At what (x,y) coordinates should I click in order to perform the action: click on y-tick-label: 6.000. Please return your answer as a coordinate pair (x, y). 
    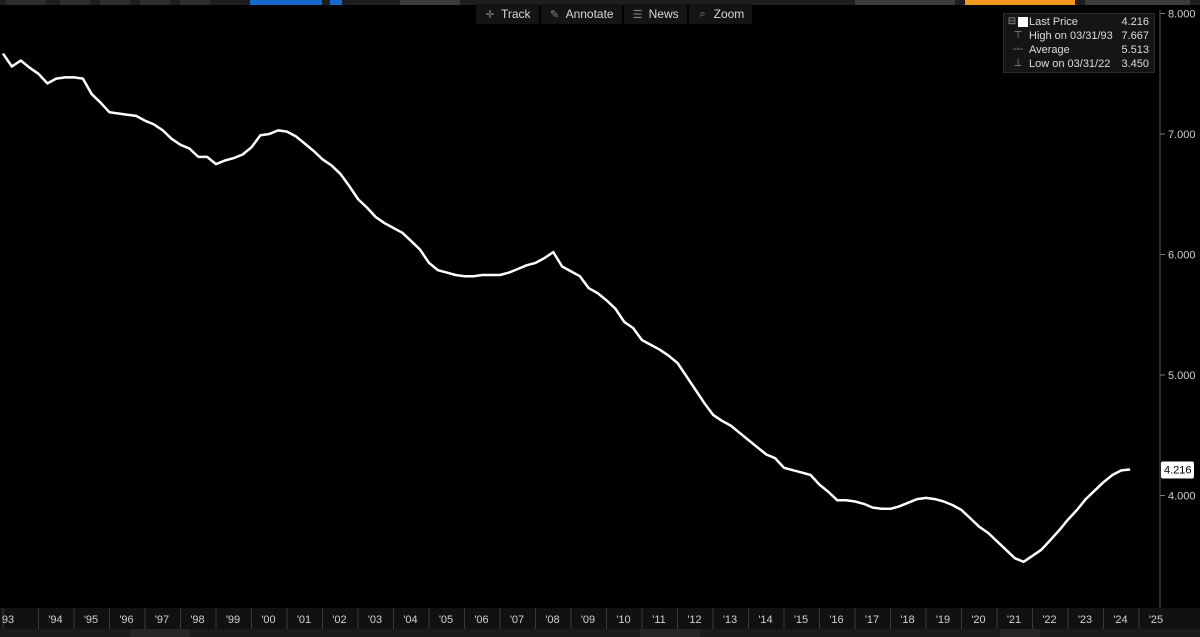
    Looking at the image, I should click on (1182, 256).